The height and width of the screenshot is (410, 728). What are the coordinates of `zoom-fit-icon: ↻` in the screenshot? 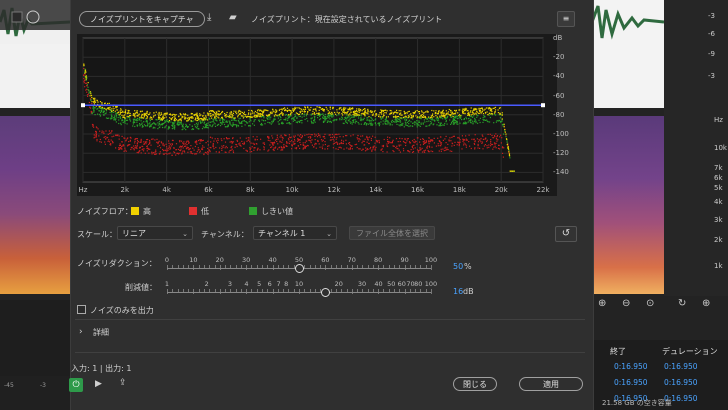 It's located at (682, 303).